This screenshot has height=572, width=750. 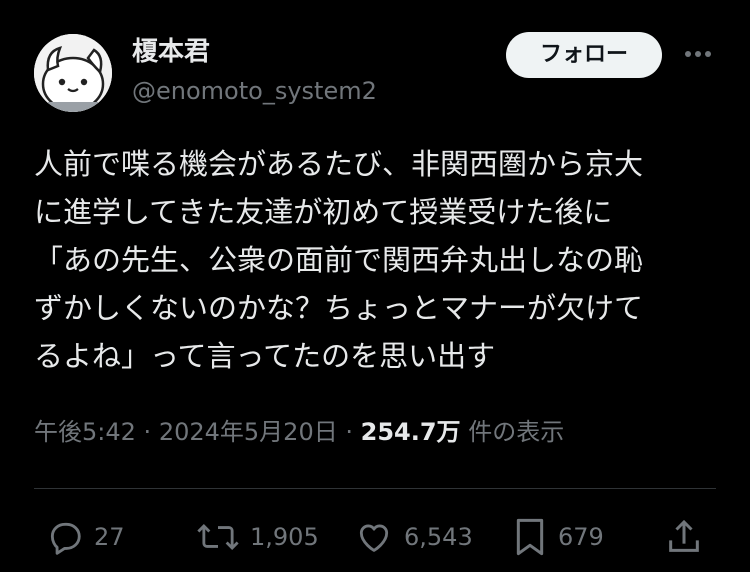 I want to click on reply-icon, so click(x=65, y=538).